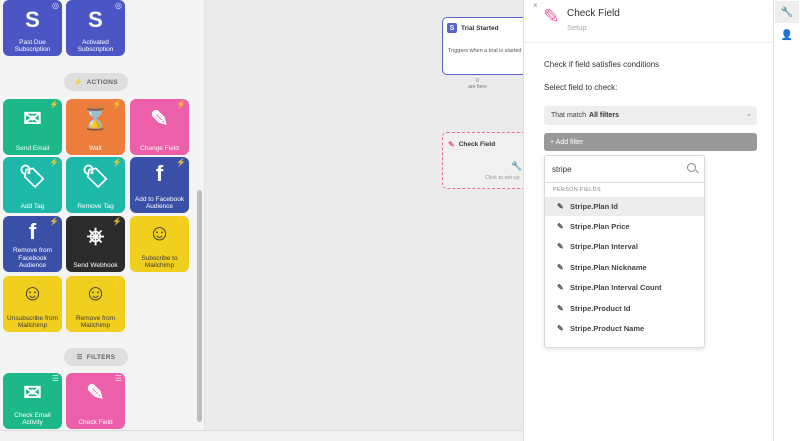  Describe the element at coordinates (567, 142) in the screenshot. I see `add-filter-label: + Add filter` at that location.